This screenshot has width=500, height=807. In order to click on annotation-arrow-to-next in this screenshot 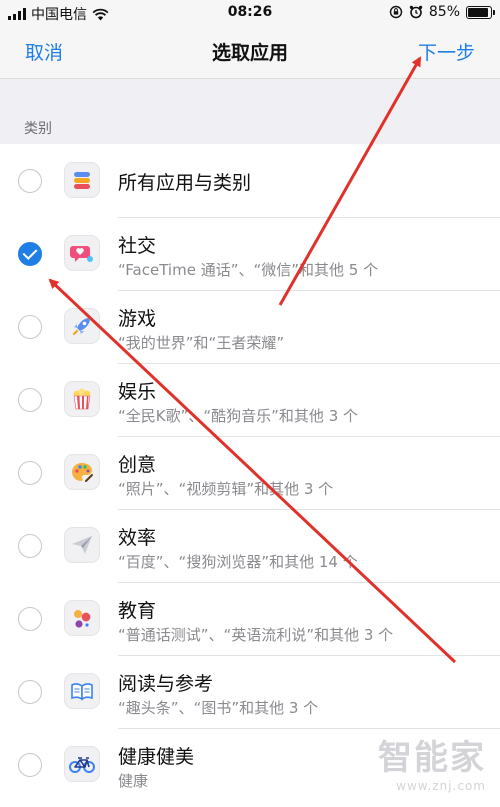, I will do `click(350, 181)`.